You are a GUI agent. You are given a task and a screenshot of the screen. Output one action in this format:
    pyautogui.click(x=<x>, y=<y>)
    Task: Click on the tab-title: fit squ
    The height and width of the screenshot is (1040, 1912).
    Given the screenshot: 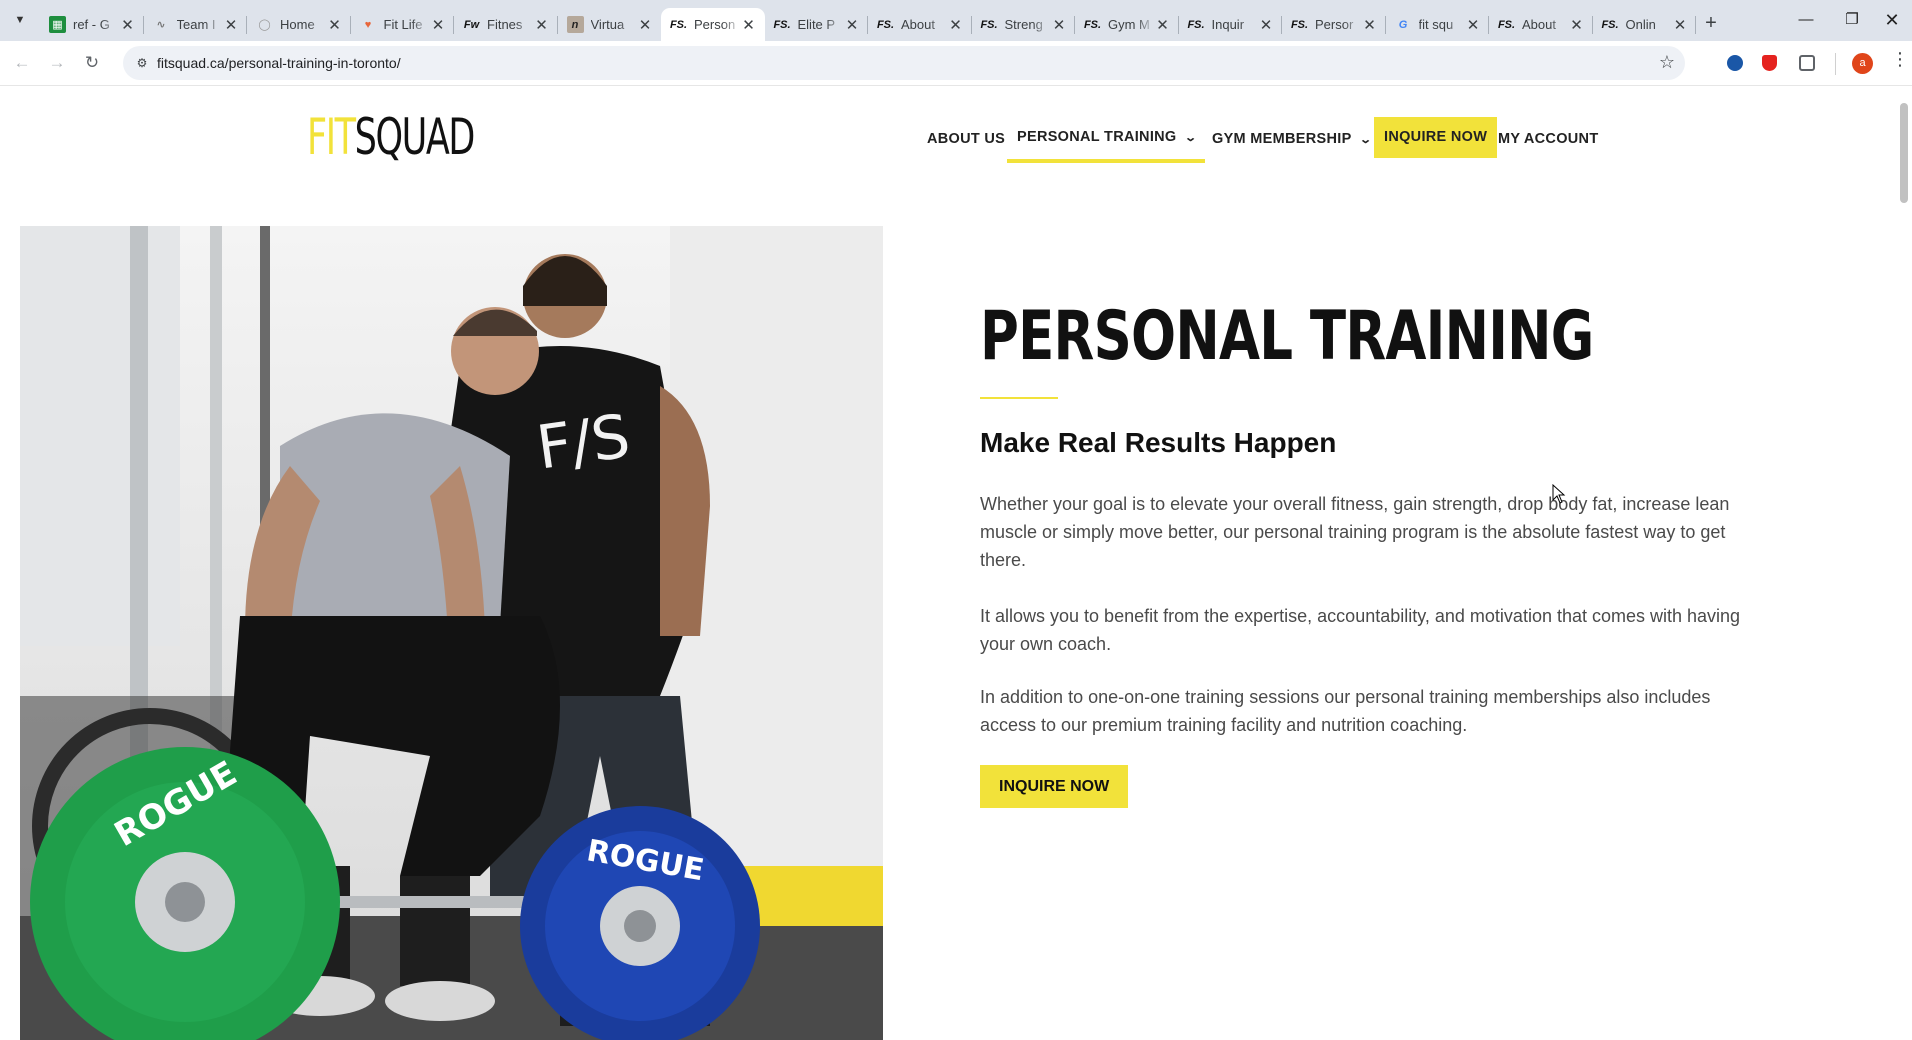 What is the action you would take?
    pyautogui.click(x=1436, y=24)
    